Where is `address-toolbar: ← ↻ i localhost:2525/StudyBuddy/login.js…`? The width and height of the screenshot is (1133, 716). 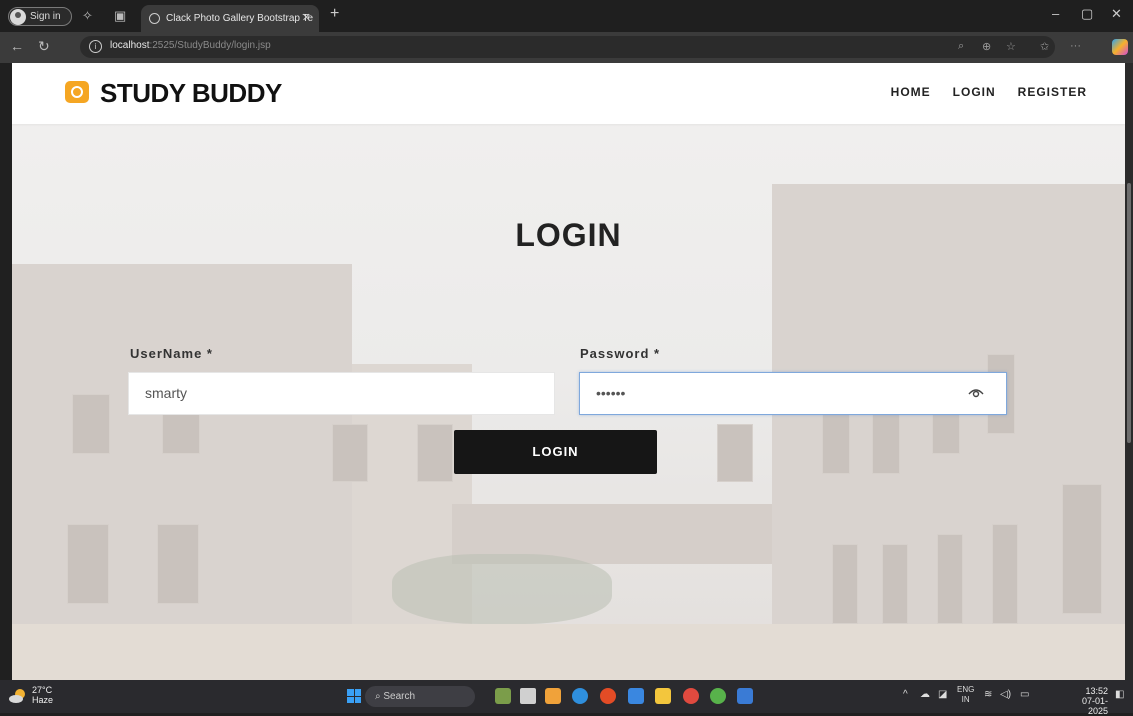 address-toolbar: ← ↻ i localhost:2525/StudyBuddy/login.js… is located at coordinates (566, 47).